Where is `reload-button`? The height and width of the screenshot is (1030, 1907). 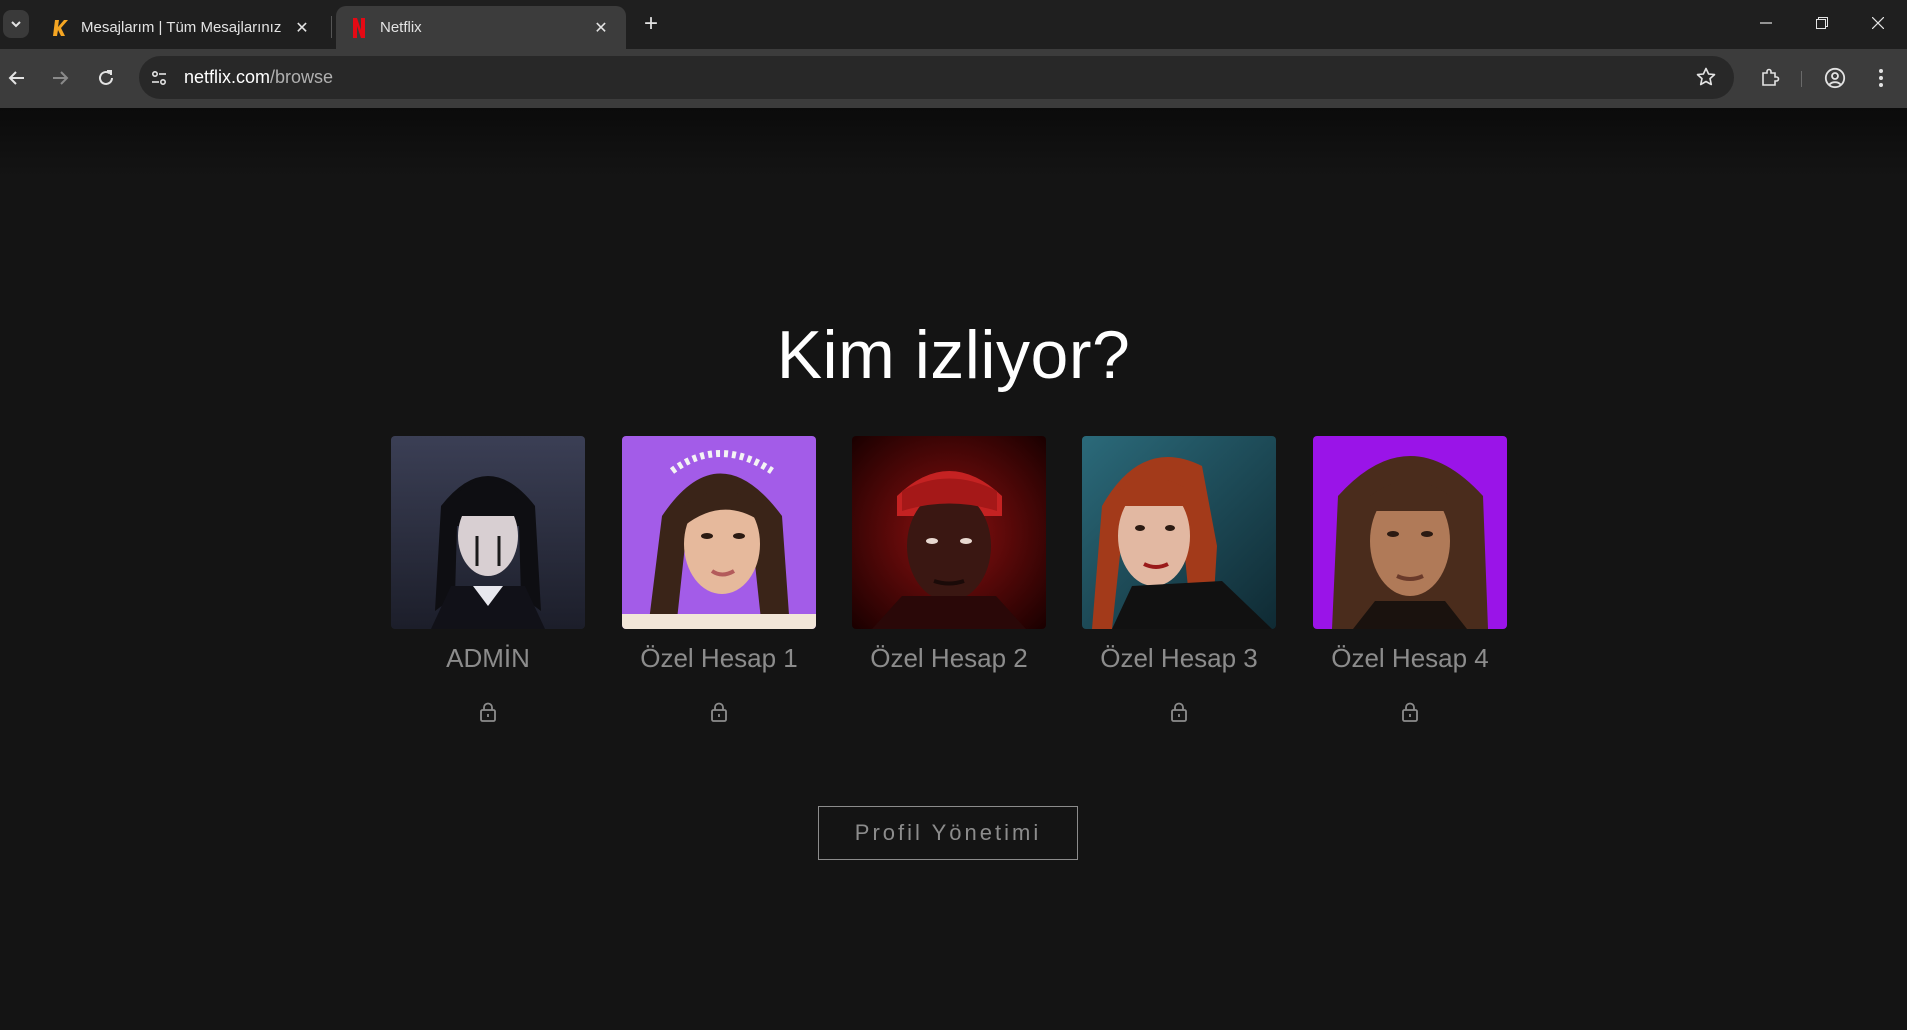 reload-button is located at coordinates (106, 78).